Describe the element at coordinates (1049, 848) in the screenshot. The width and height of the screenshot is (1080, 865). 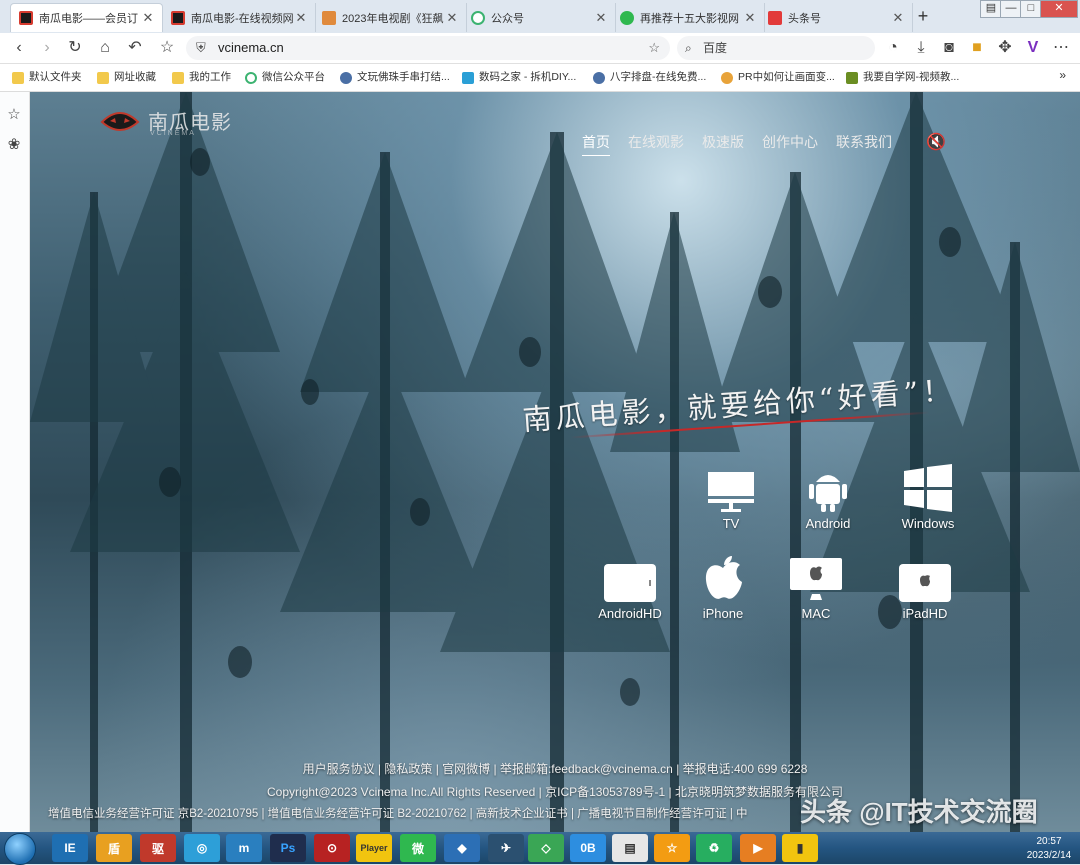
I see `system-clock: 20:57 2023/2/14` at that location.